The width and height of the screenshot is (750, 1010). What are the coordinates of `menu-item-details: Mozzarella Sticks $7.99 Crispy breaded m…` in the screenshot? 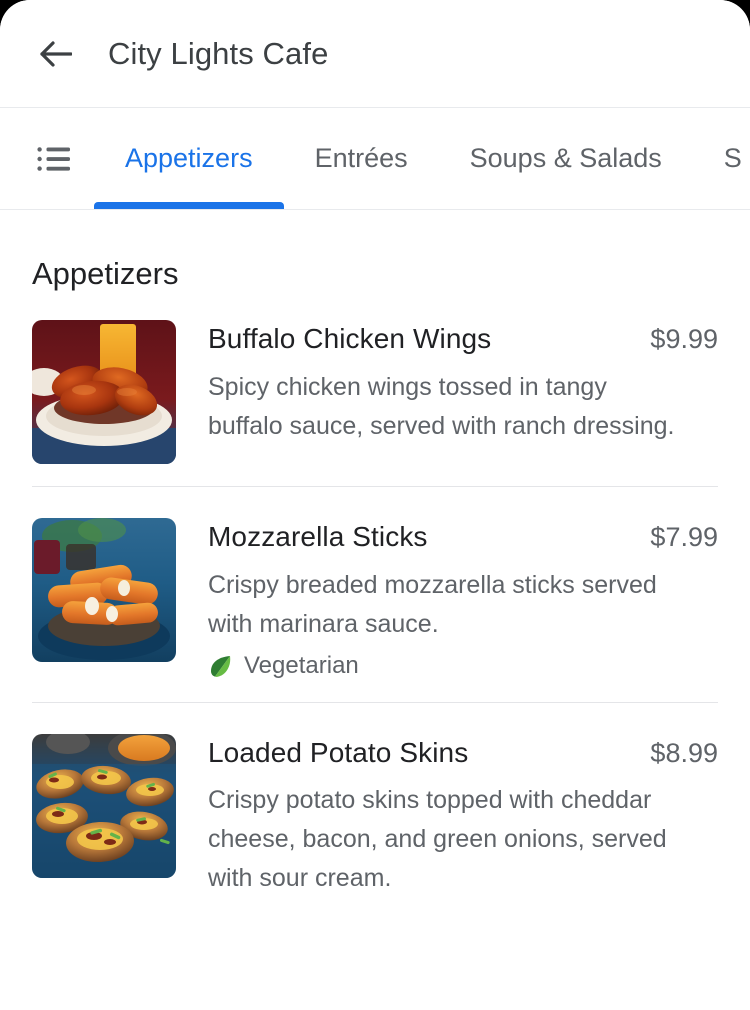 It's located at (463, 599).